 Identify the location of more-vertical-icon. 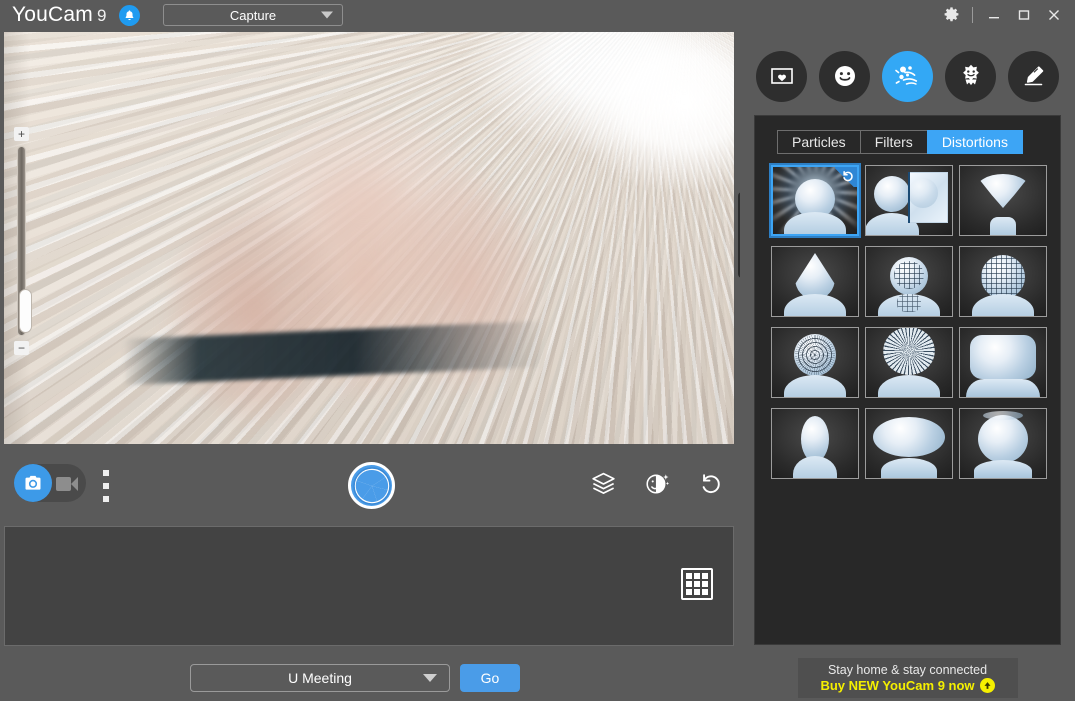
(106, 486).